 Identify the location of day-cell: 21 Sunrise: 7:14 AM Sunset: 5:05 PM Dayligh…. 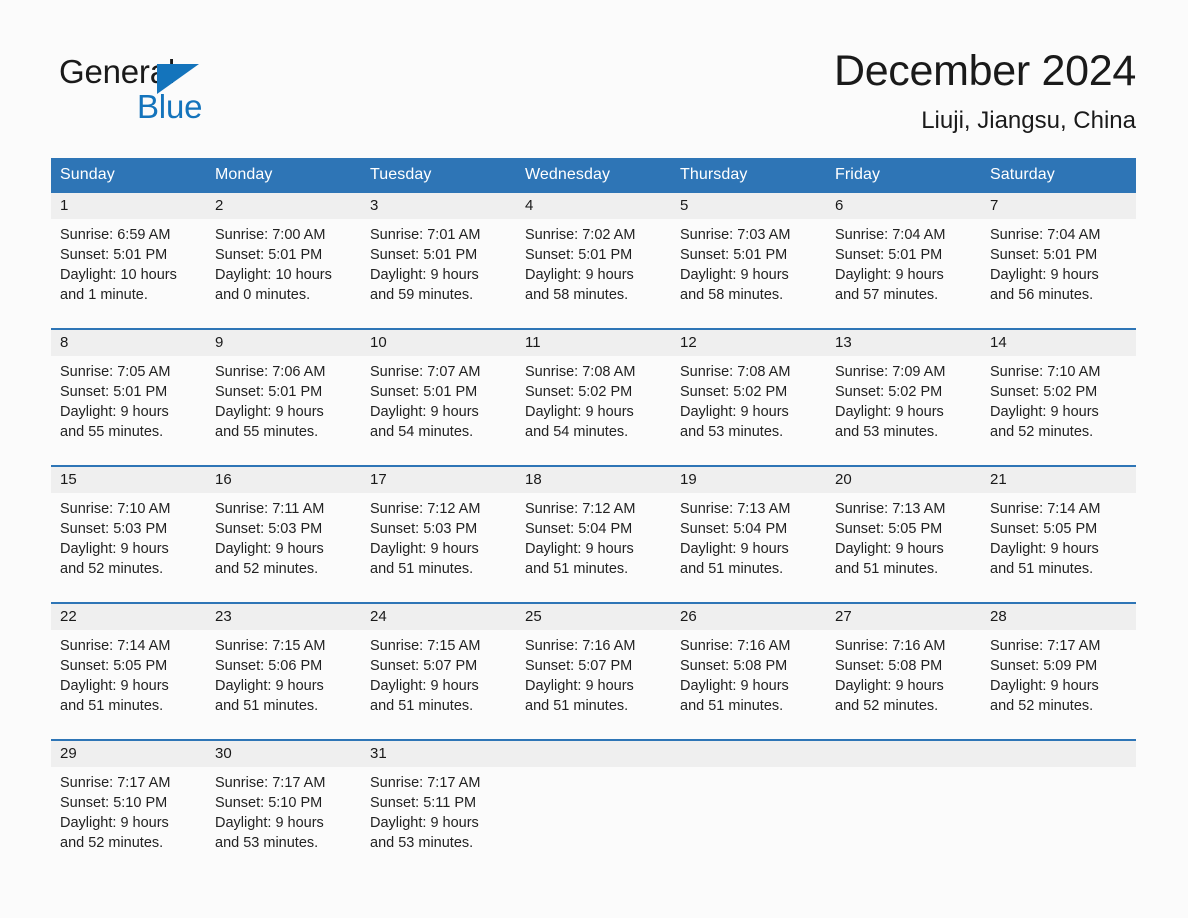
(1058, 534).